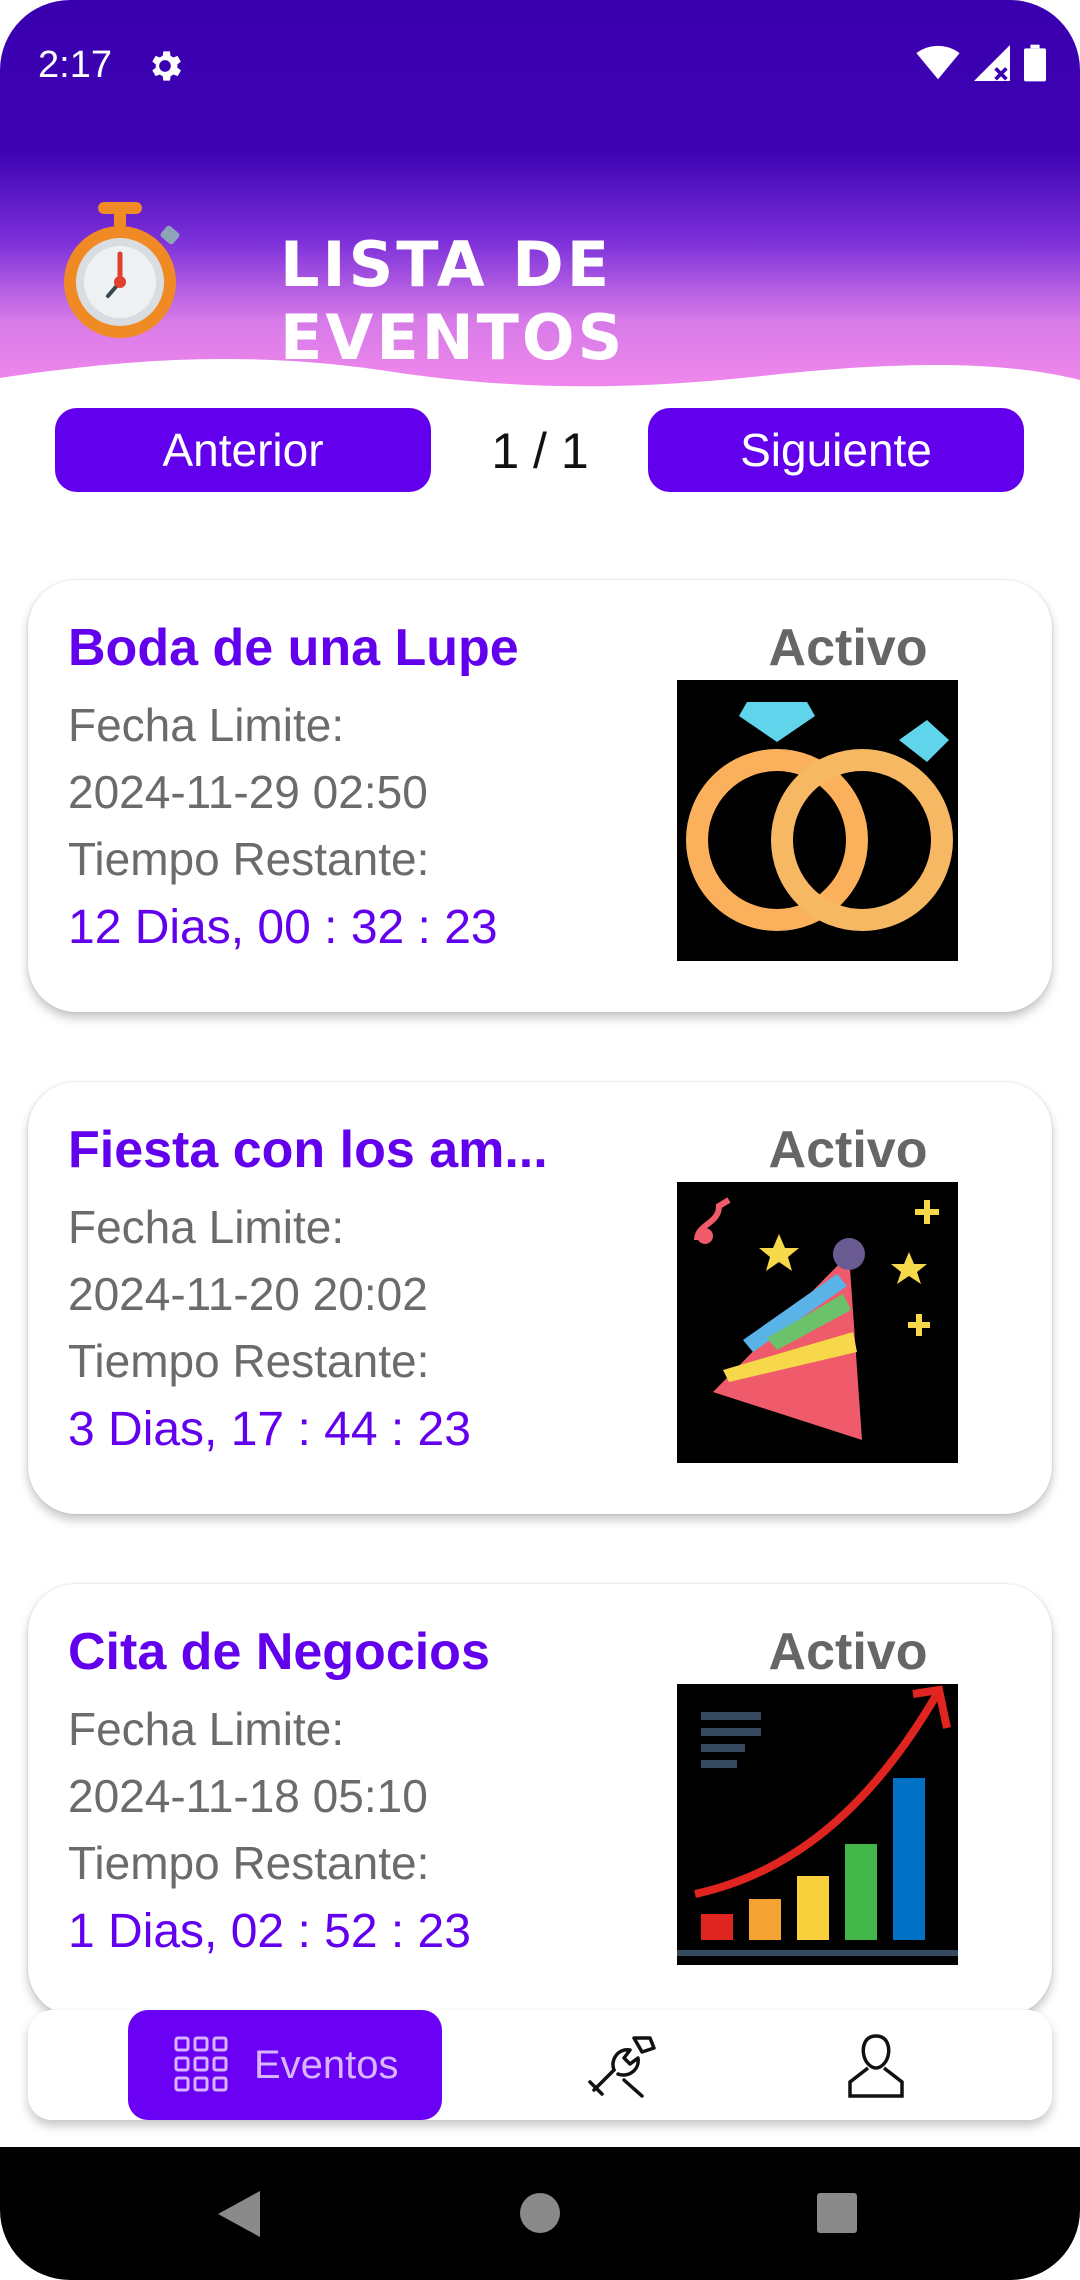 The height and width of the screenshot is (2280, 1080). Describe the element at coordinates (817, 1824) in the screenshot. I see `growth-chart-icon` at that location.